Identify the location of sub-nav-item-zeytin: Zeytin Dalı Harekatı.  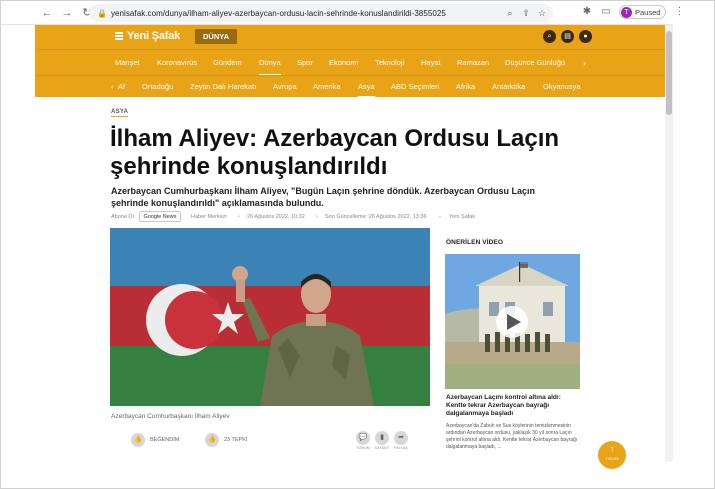
(223, 87).